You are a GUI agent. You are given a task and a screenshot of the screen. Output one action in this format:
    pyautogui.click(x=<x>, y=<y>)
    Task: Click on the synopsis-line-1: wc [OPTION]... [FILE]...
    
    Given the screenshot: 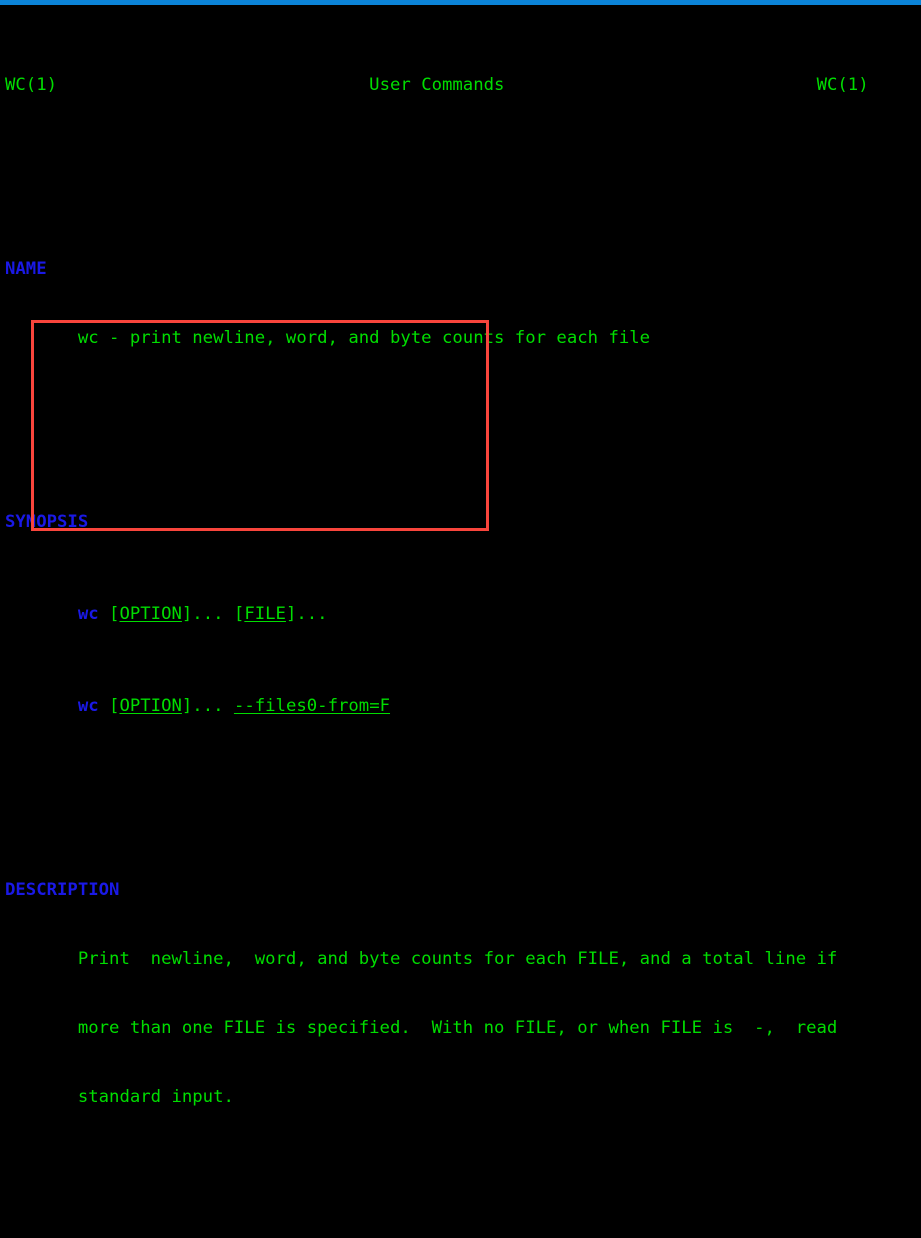 What is the action you would take?
    pyautogui.click(x=460, y=614)
    